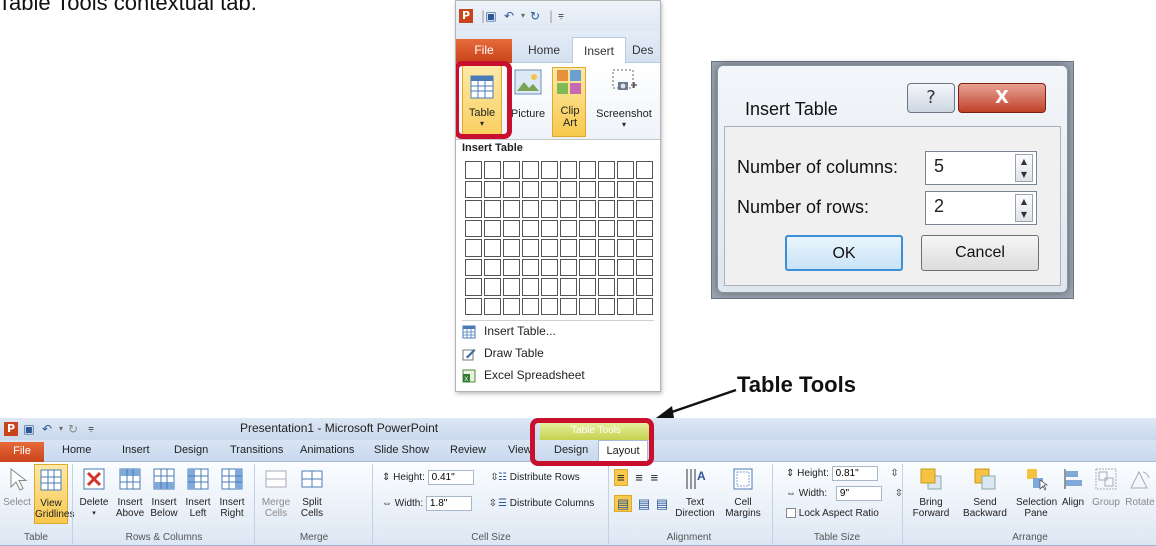 The image size is (1156, 546). I want to click on tab-animations: Animations, so click(327, 450).